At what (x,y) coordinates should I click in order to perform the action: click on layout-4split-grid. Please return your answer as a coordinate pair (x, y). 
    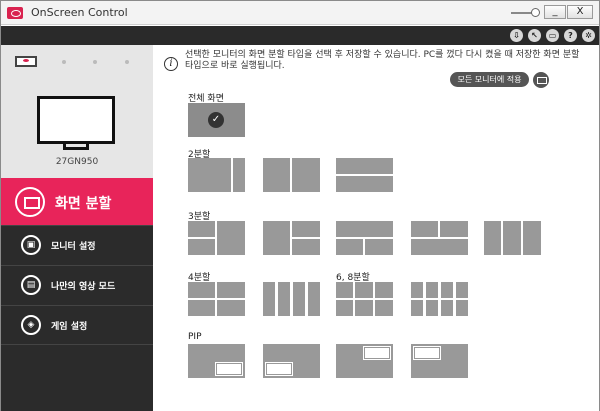
    Looking at the image, I should click on (216, 299).